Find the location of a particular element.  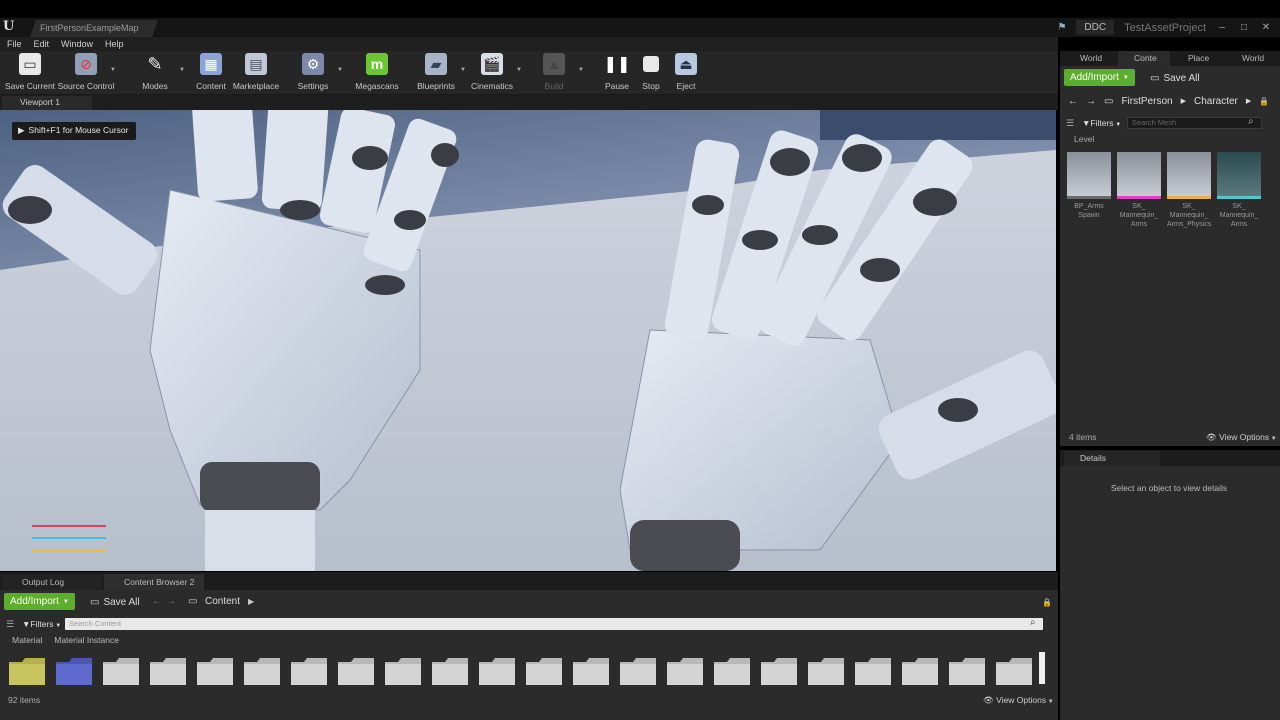

asset-tile: SK_ Mannequin_ Arms_Physics is located at coordinates (1189, 190).